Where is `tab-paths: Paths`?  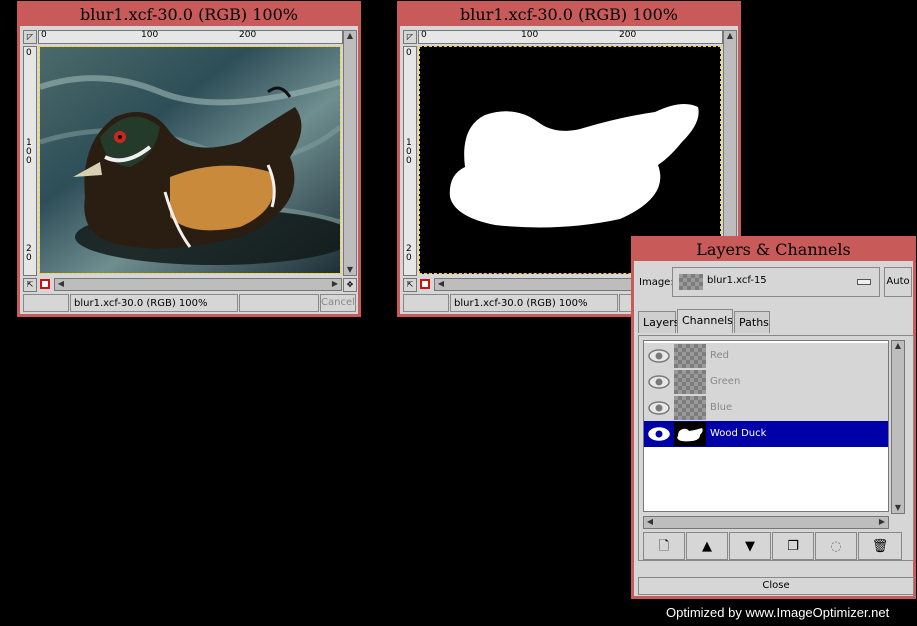 tab-paths: Paths is located at coordinates (752, 322).